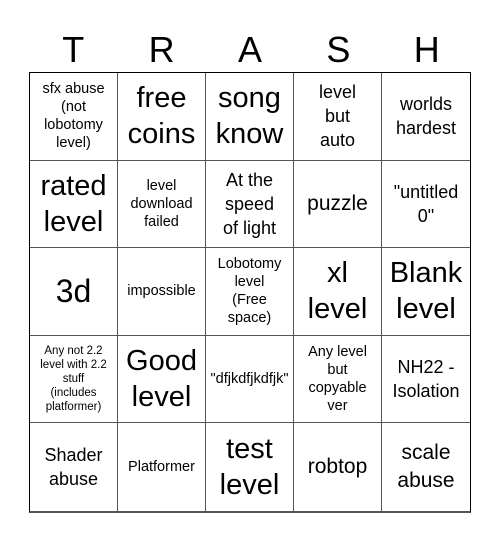 The height and width of the screenshot is (544, 500). I want to click on bingo-cell-line: download, so click(161, 203).